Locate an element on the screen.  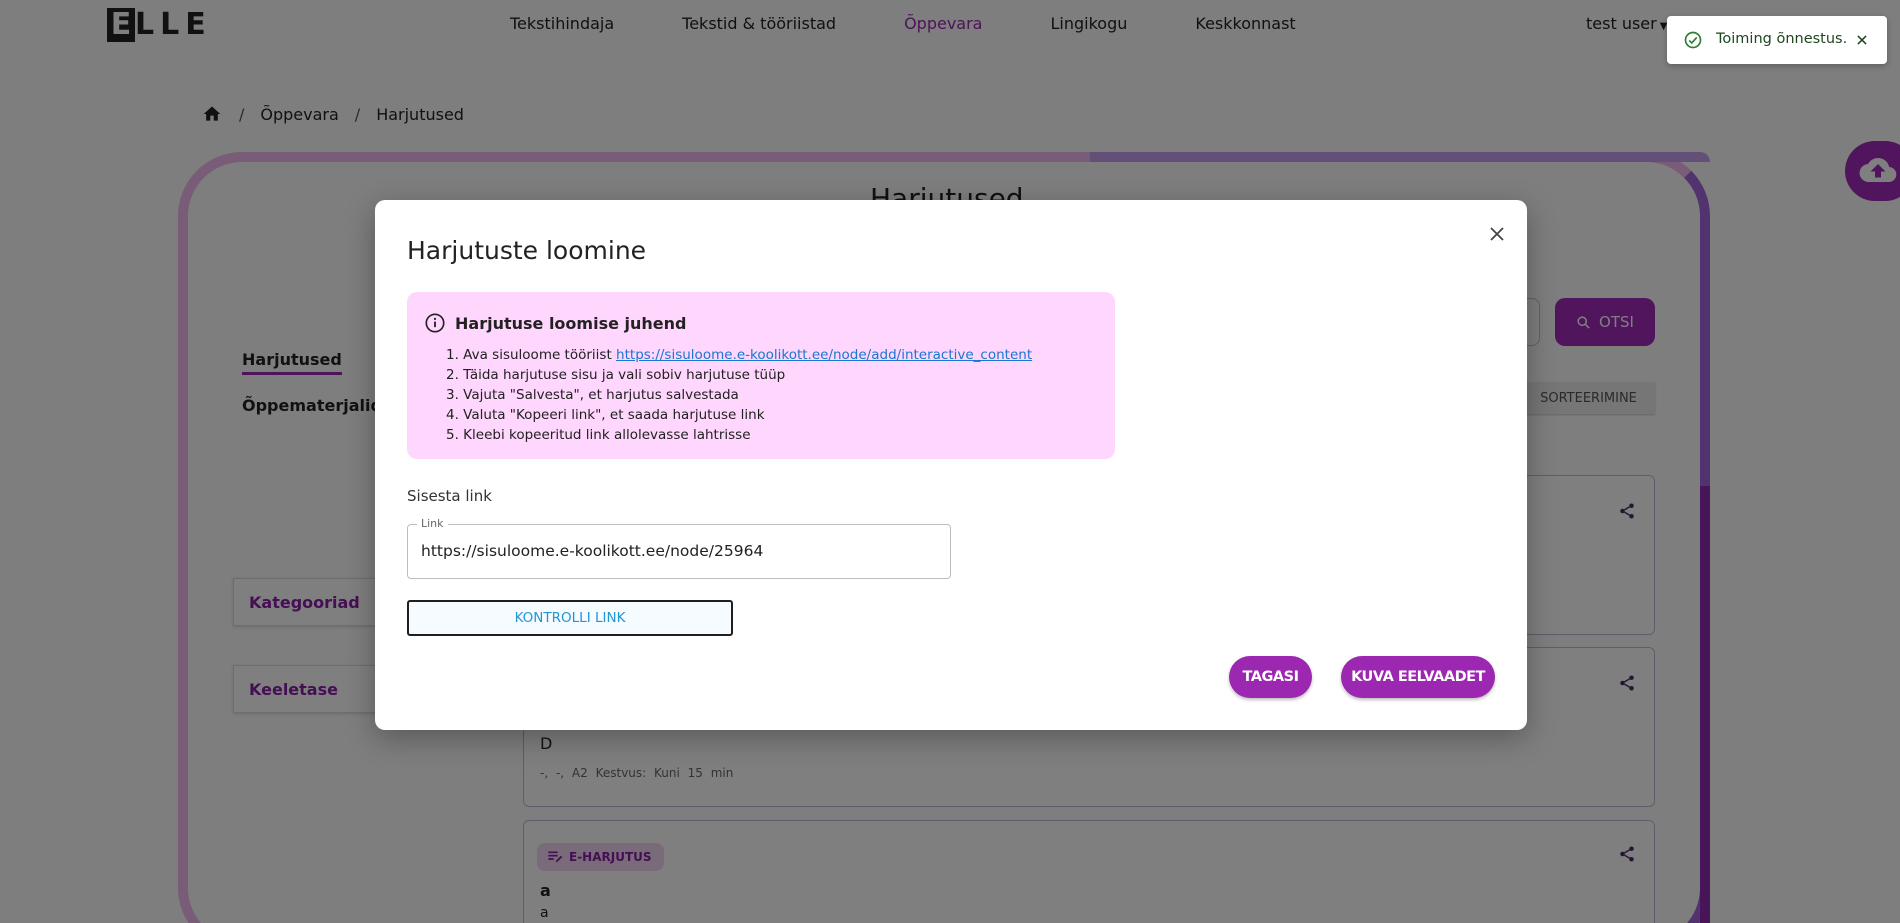
preview-button: KUVA EELVAADET is located at coordinates (1418, 677).